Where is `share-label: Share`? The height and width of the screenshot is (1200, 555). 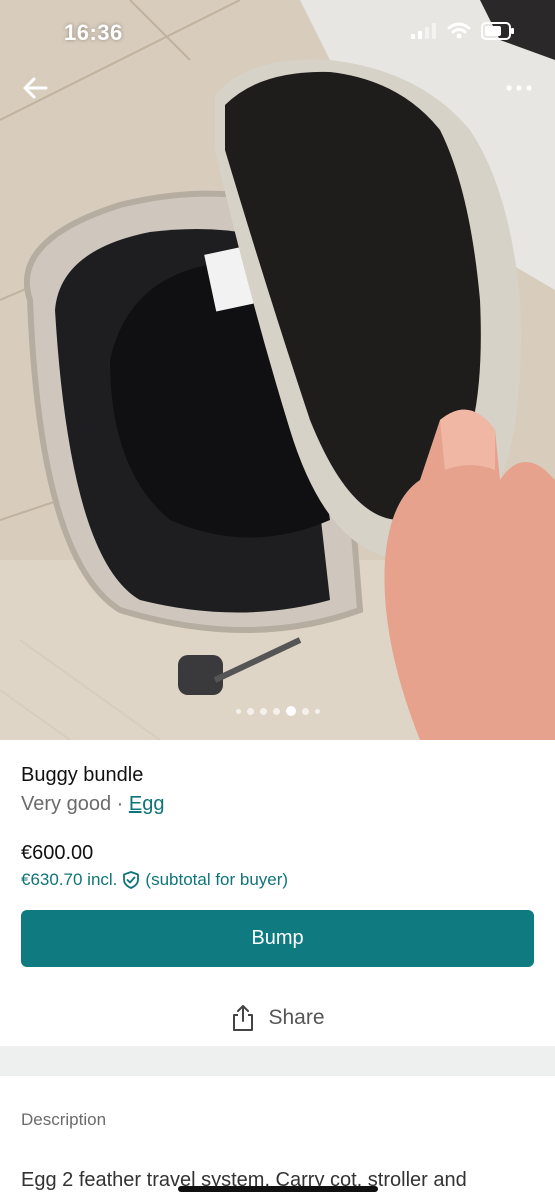
share-label: Share is located at coordinates (296, 1017).